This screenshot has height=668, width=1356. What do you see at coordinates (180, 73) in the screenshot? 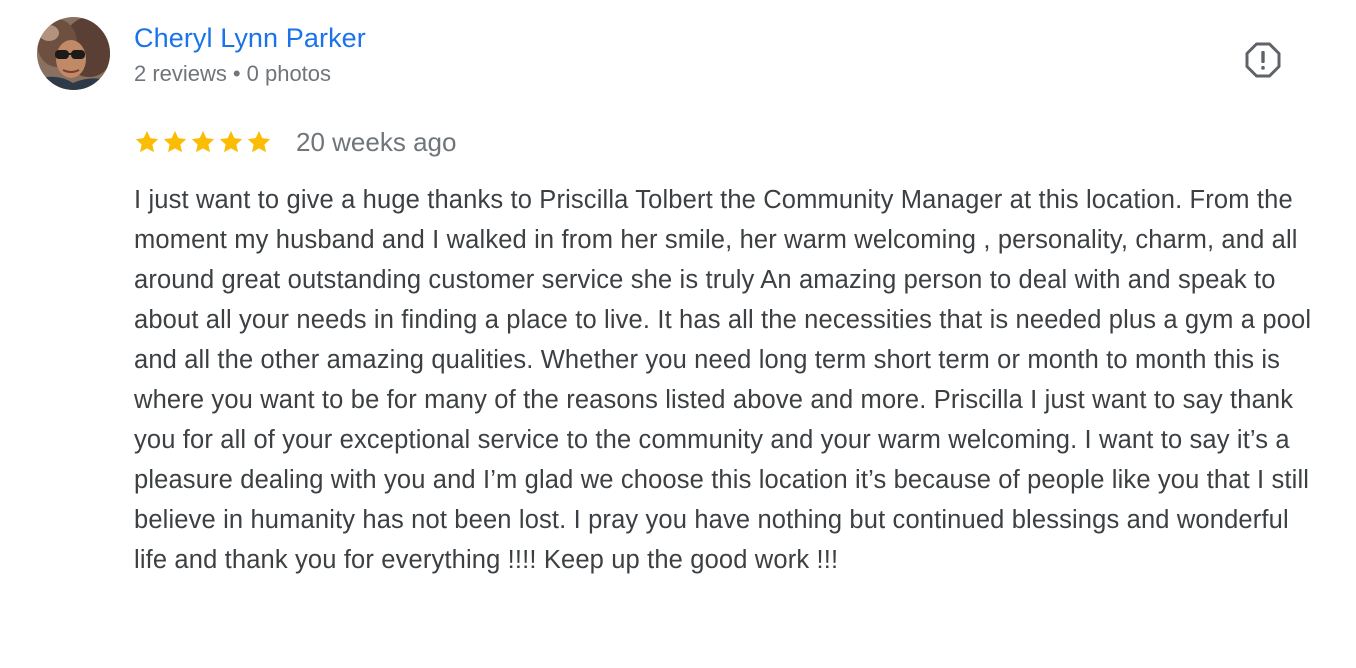
I see `author-review-count: 2 reviews` at bounding box center [180, 73].